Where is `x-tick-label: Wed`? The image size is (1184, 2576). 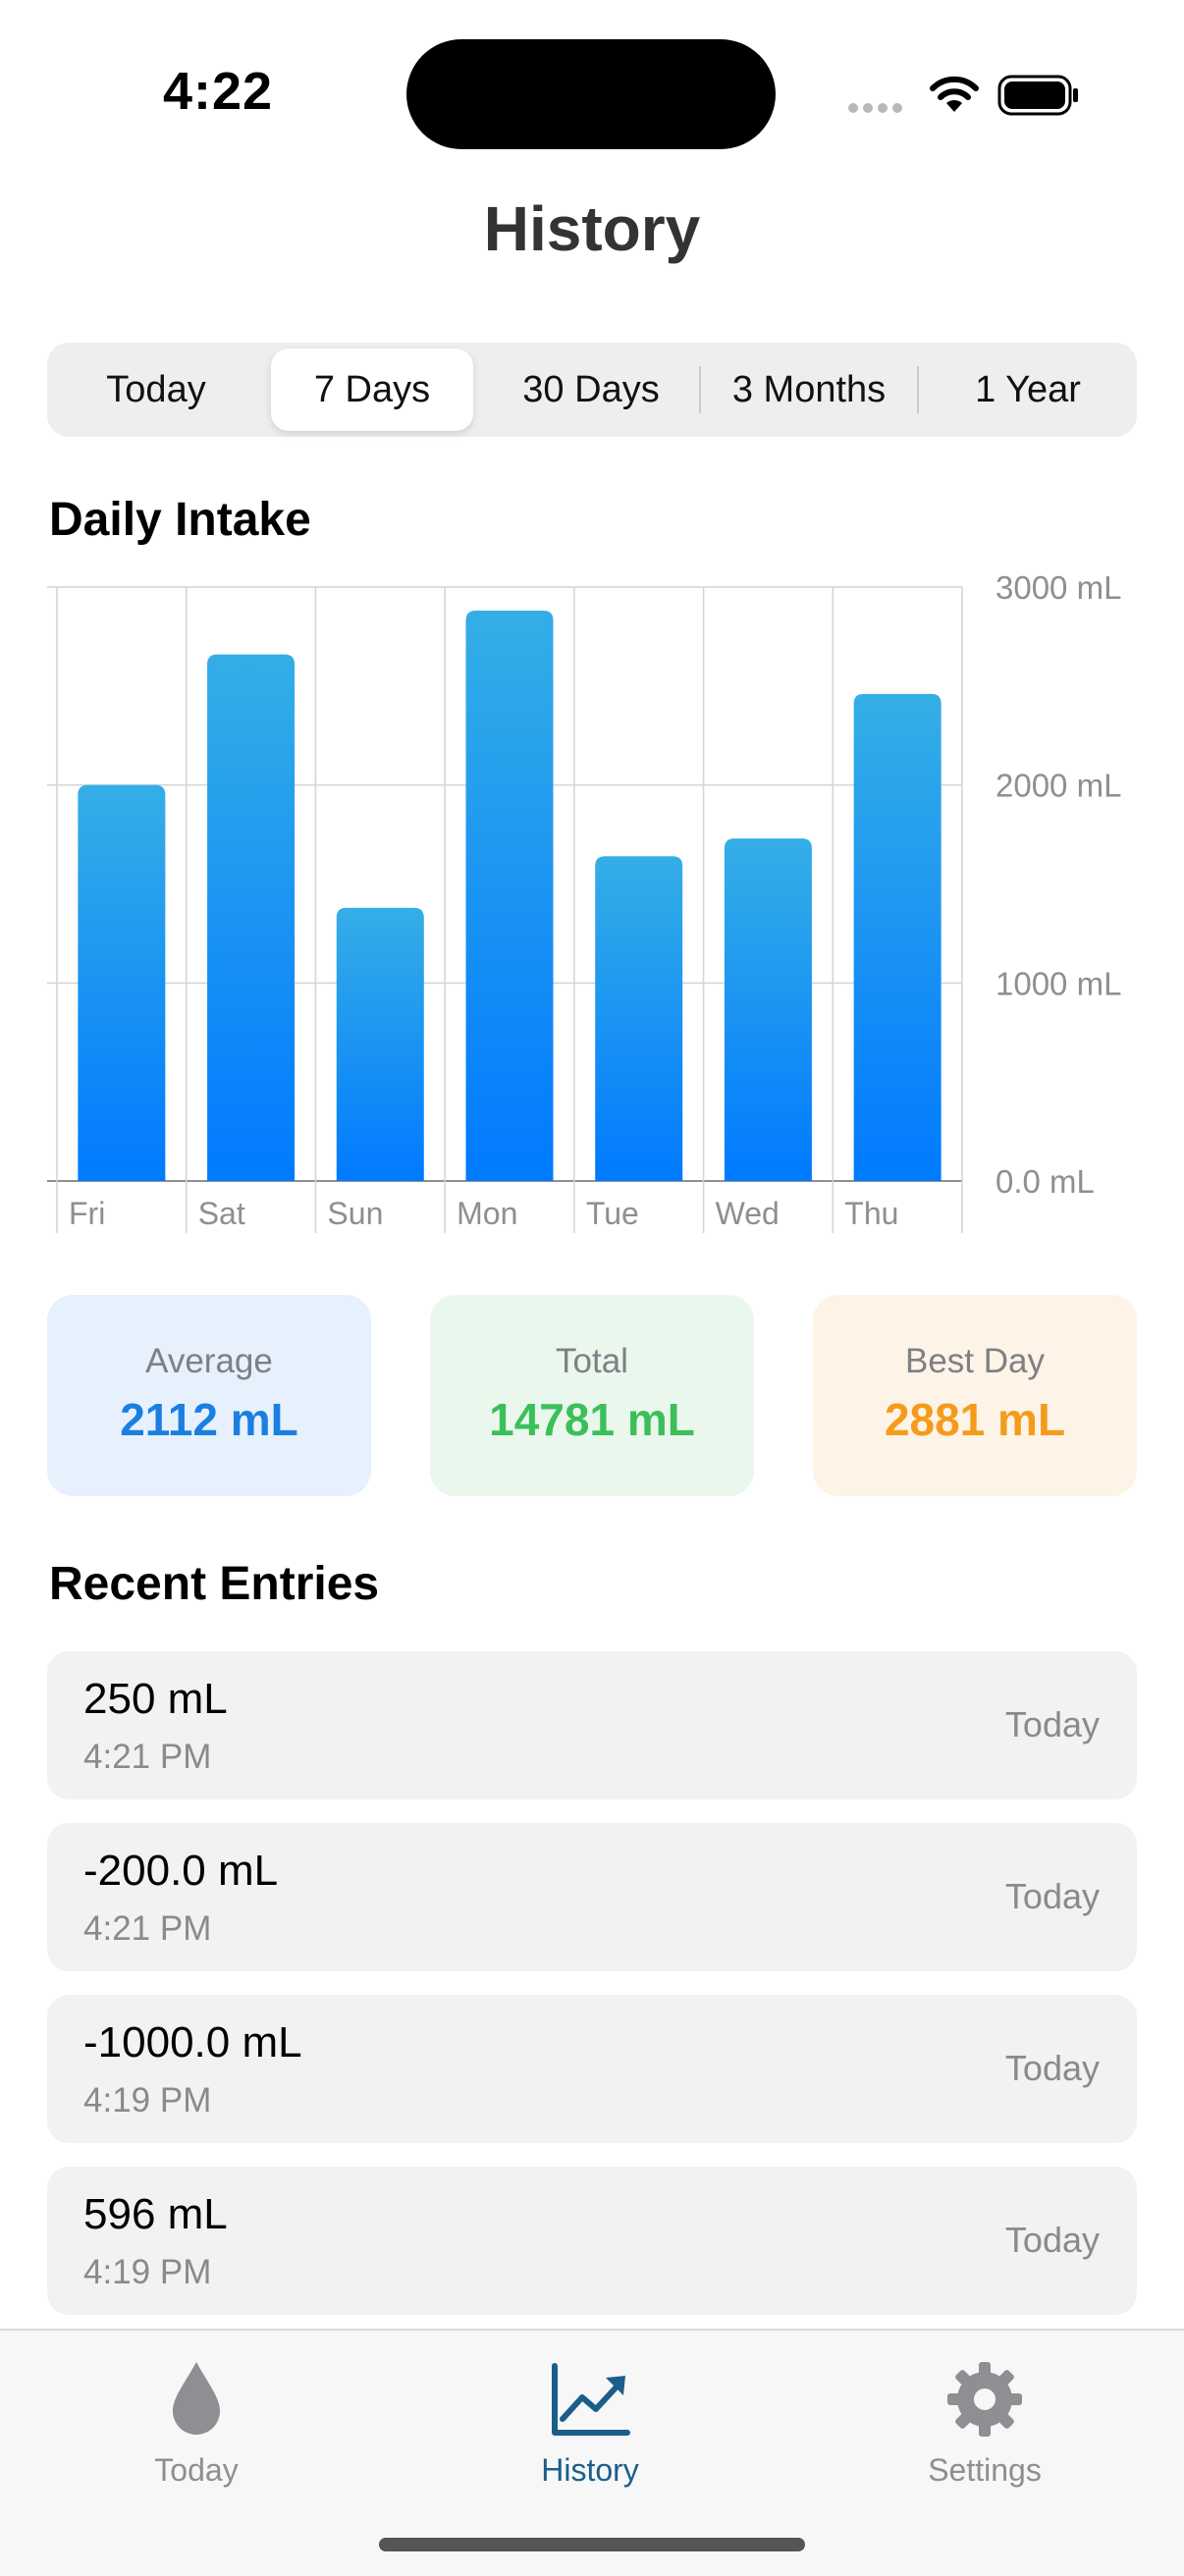
x-tick-label: Wed is located at coordinates (748, 1213).